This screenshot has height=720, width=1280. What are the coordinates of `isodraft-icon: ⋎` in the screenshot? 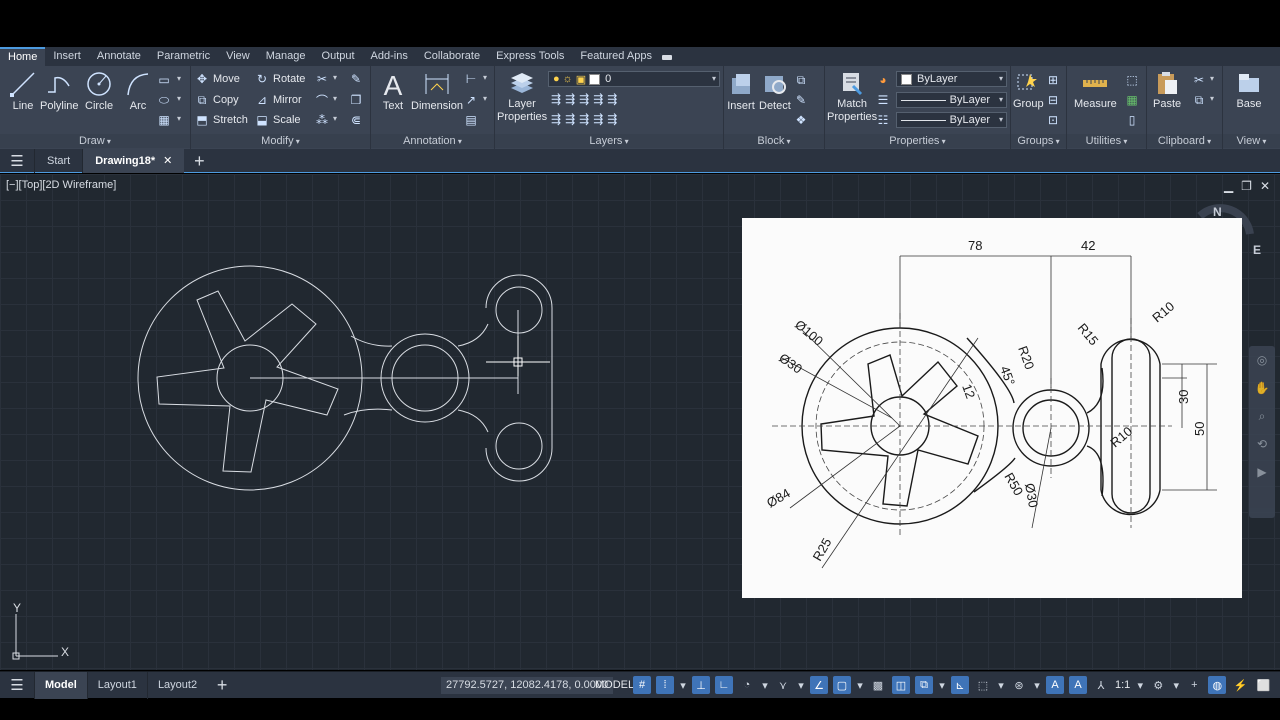 It's located at (783, 685).